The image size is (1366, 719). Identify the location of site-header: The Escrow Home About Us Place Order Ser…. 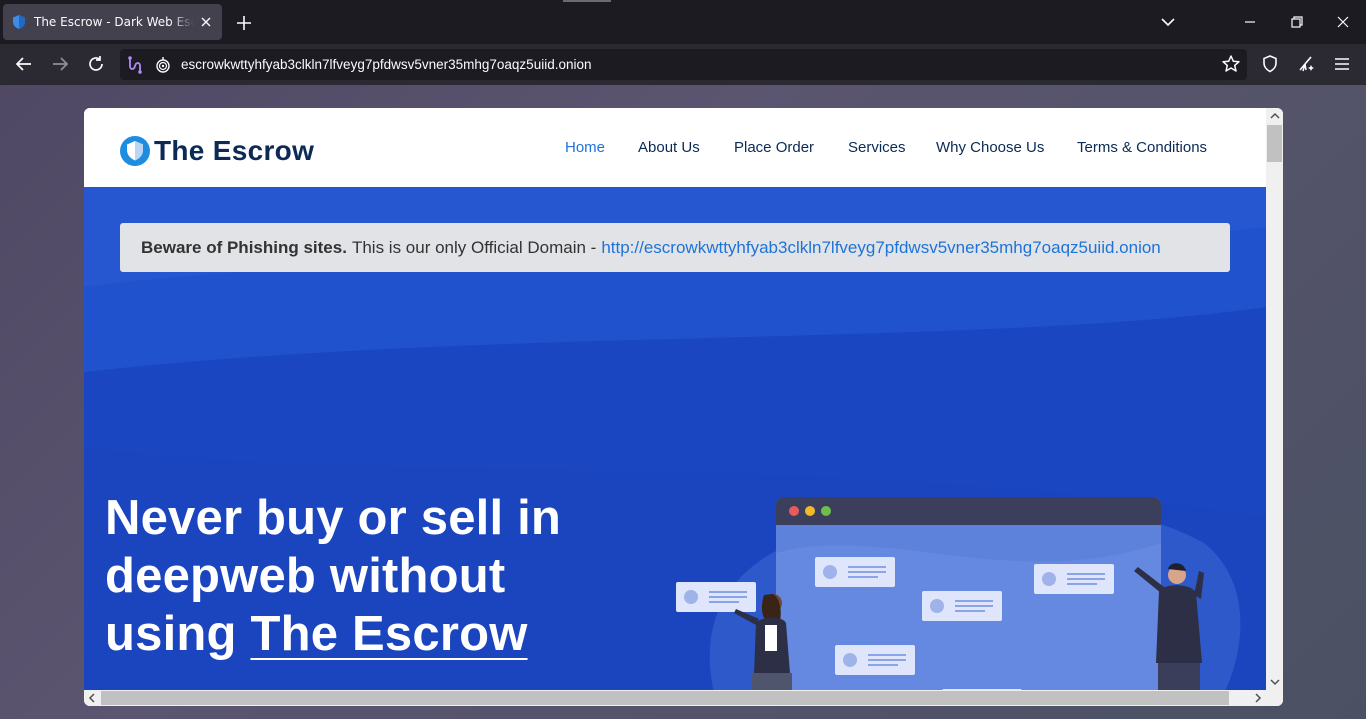
(675, 147).